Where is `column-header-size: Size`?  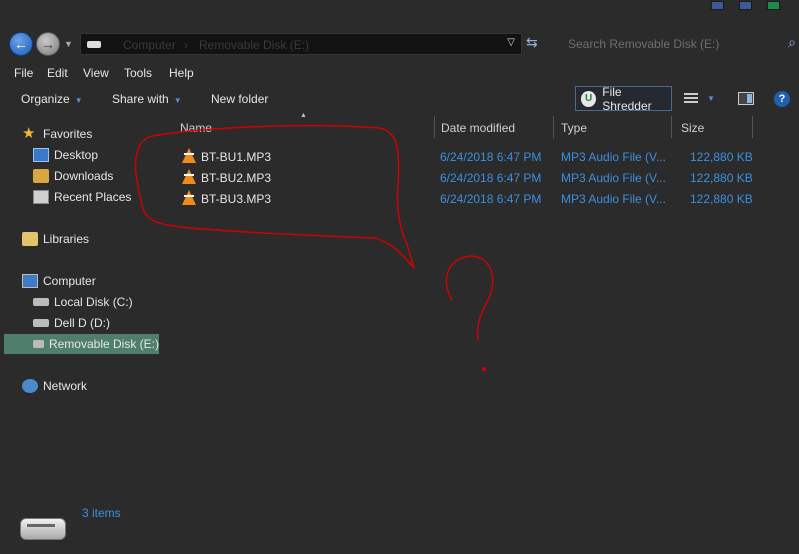
column-header-size: Size is located at coordinates (716, 127).